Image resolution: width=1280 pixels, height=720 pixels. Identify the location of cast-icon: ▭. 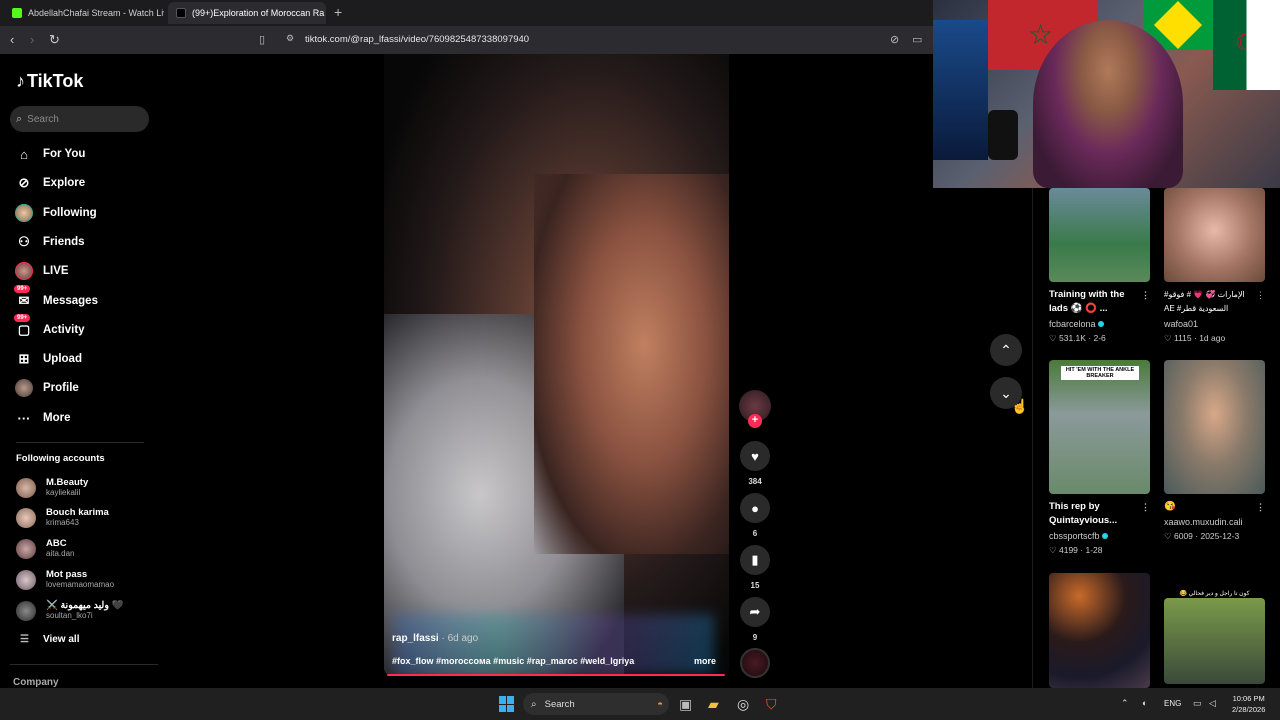
(917, 39).